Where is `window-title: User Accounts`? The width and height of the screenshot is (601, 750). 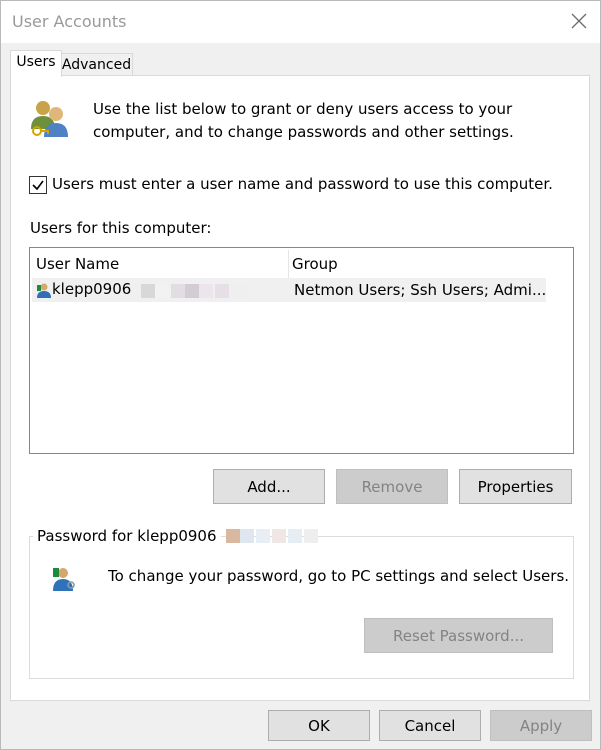 window-title: User Accounts is located at coordinates (69, 21).